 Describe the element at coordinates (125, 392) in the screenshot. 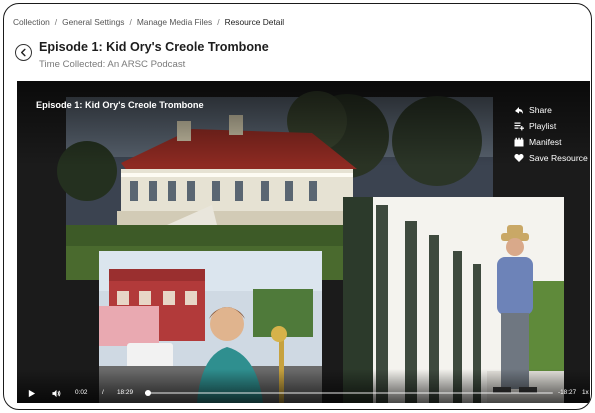

I see `duration: 18:29` at that location.